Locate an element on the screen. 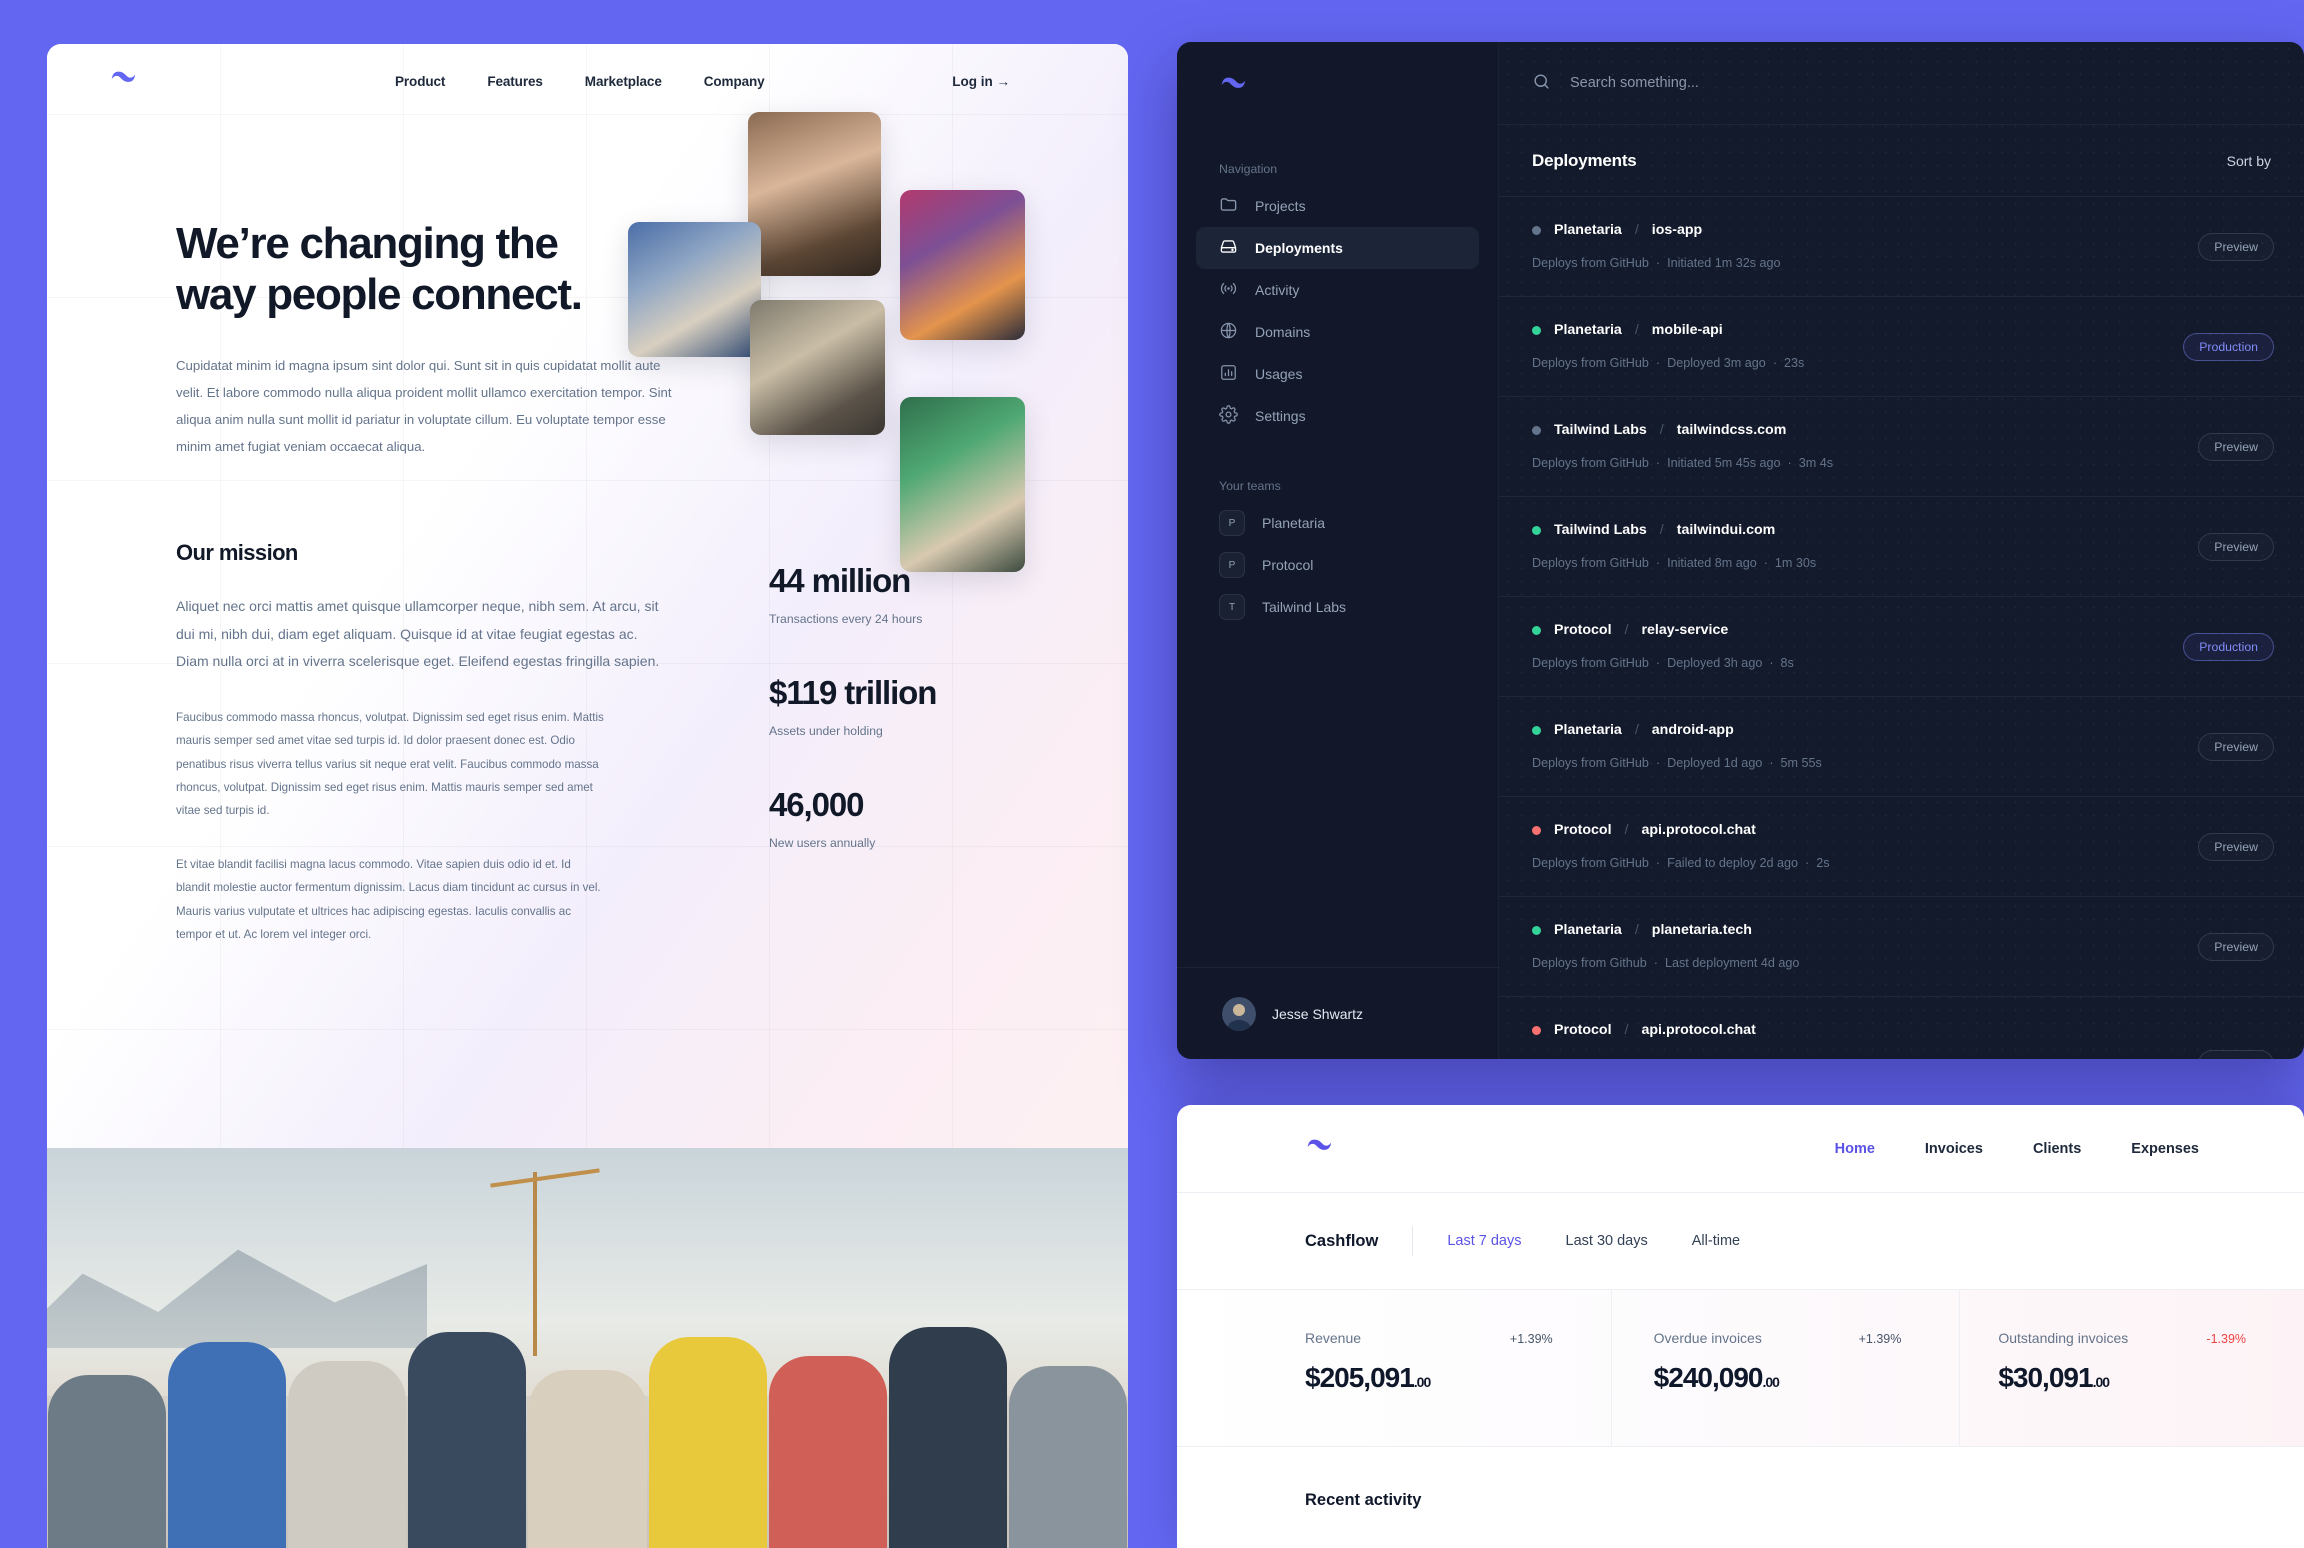  stat-label: Transactions every 24 hours is located at coordinates (846, 619).